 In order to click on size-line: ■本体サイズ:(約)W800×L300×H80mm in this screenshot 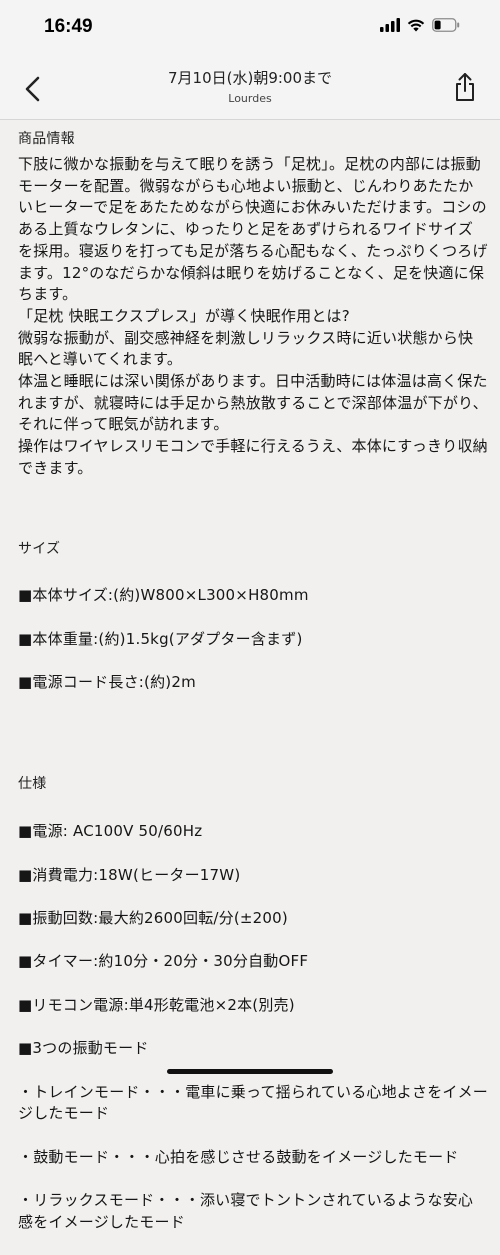, I will do `click(163, 595)`.